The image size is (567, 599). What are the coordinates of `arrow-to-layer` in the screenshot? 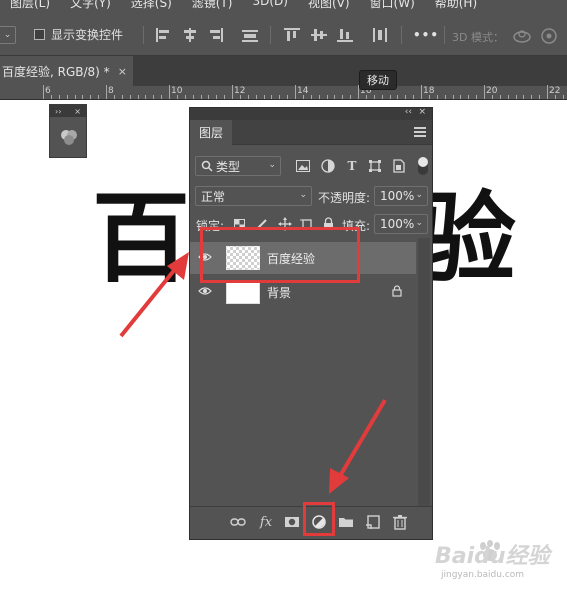 It's located at (154, 295).